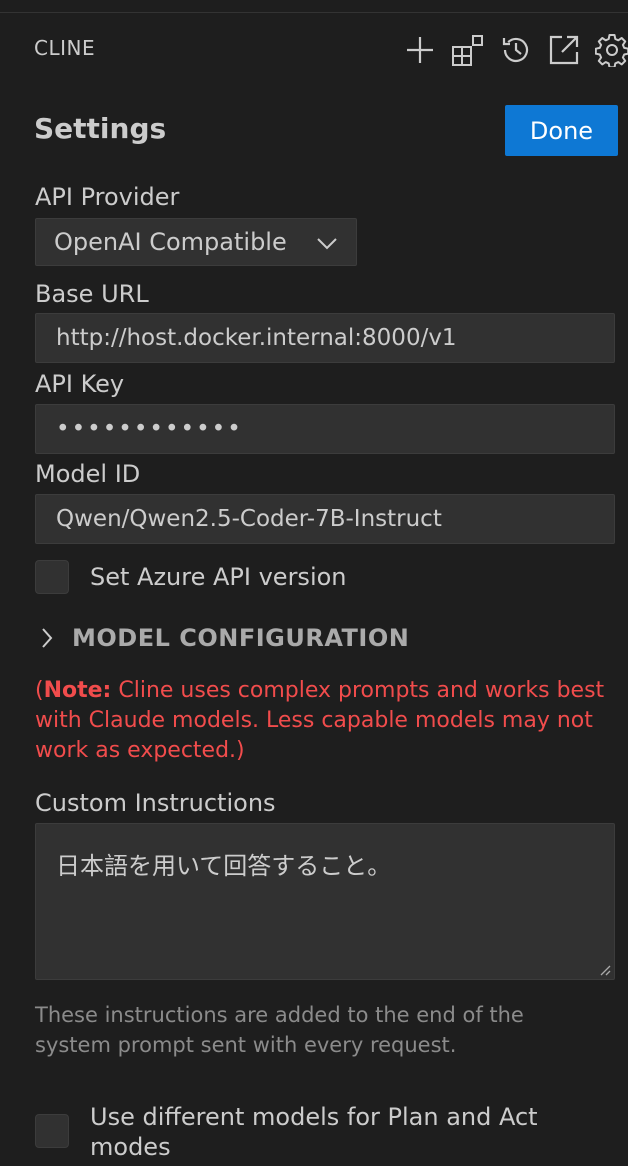 This screenshot has width=628, height=1166. Describe the element at coordinates (92, 294) in the screenshot. I see `base-url-label: Base URL` at that location.